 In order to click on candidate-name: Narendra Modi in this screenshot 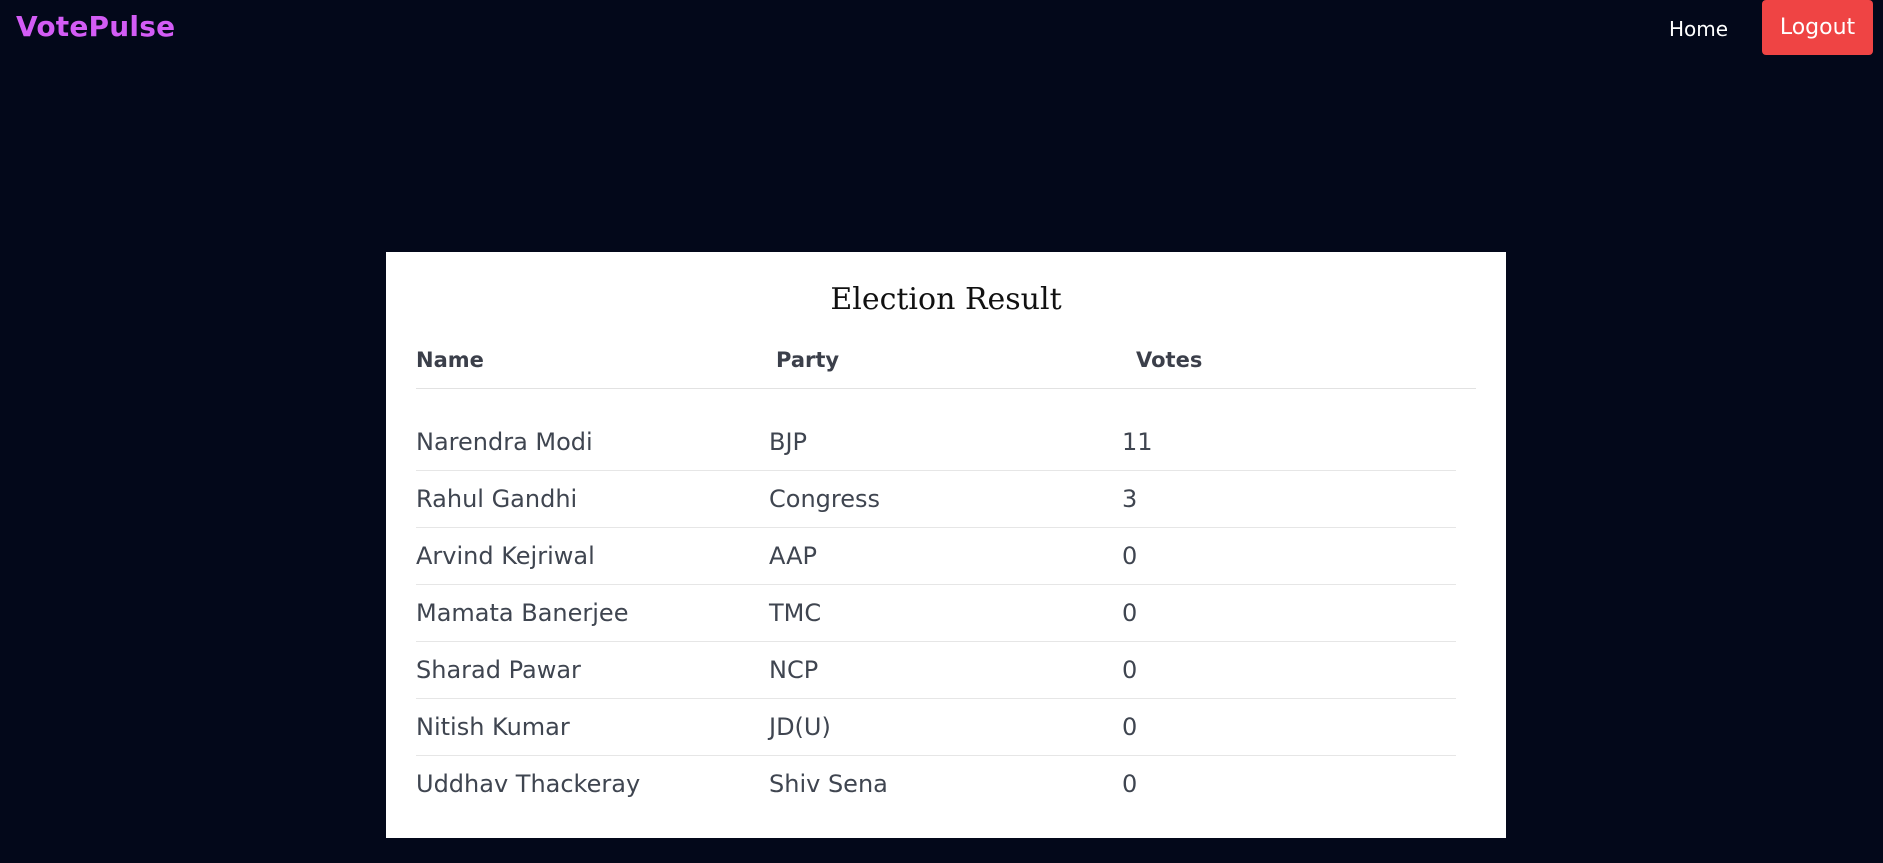, I will do `click(504, 442)`.